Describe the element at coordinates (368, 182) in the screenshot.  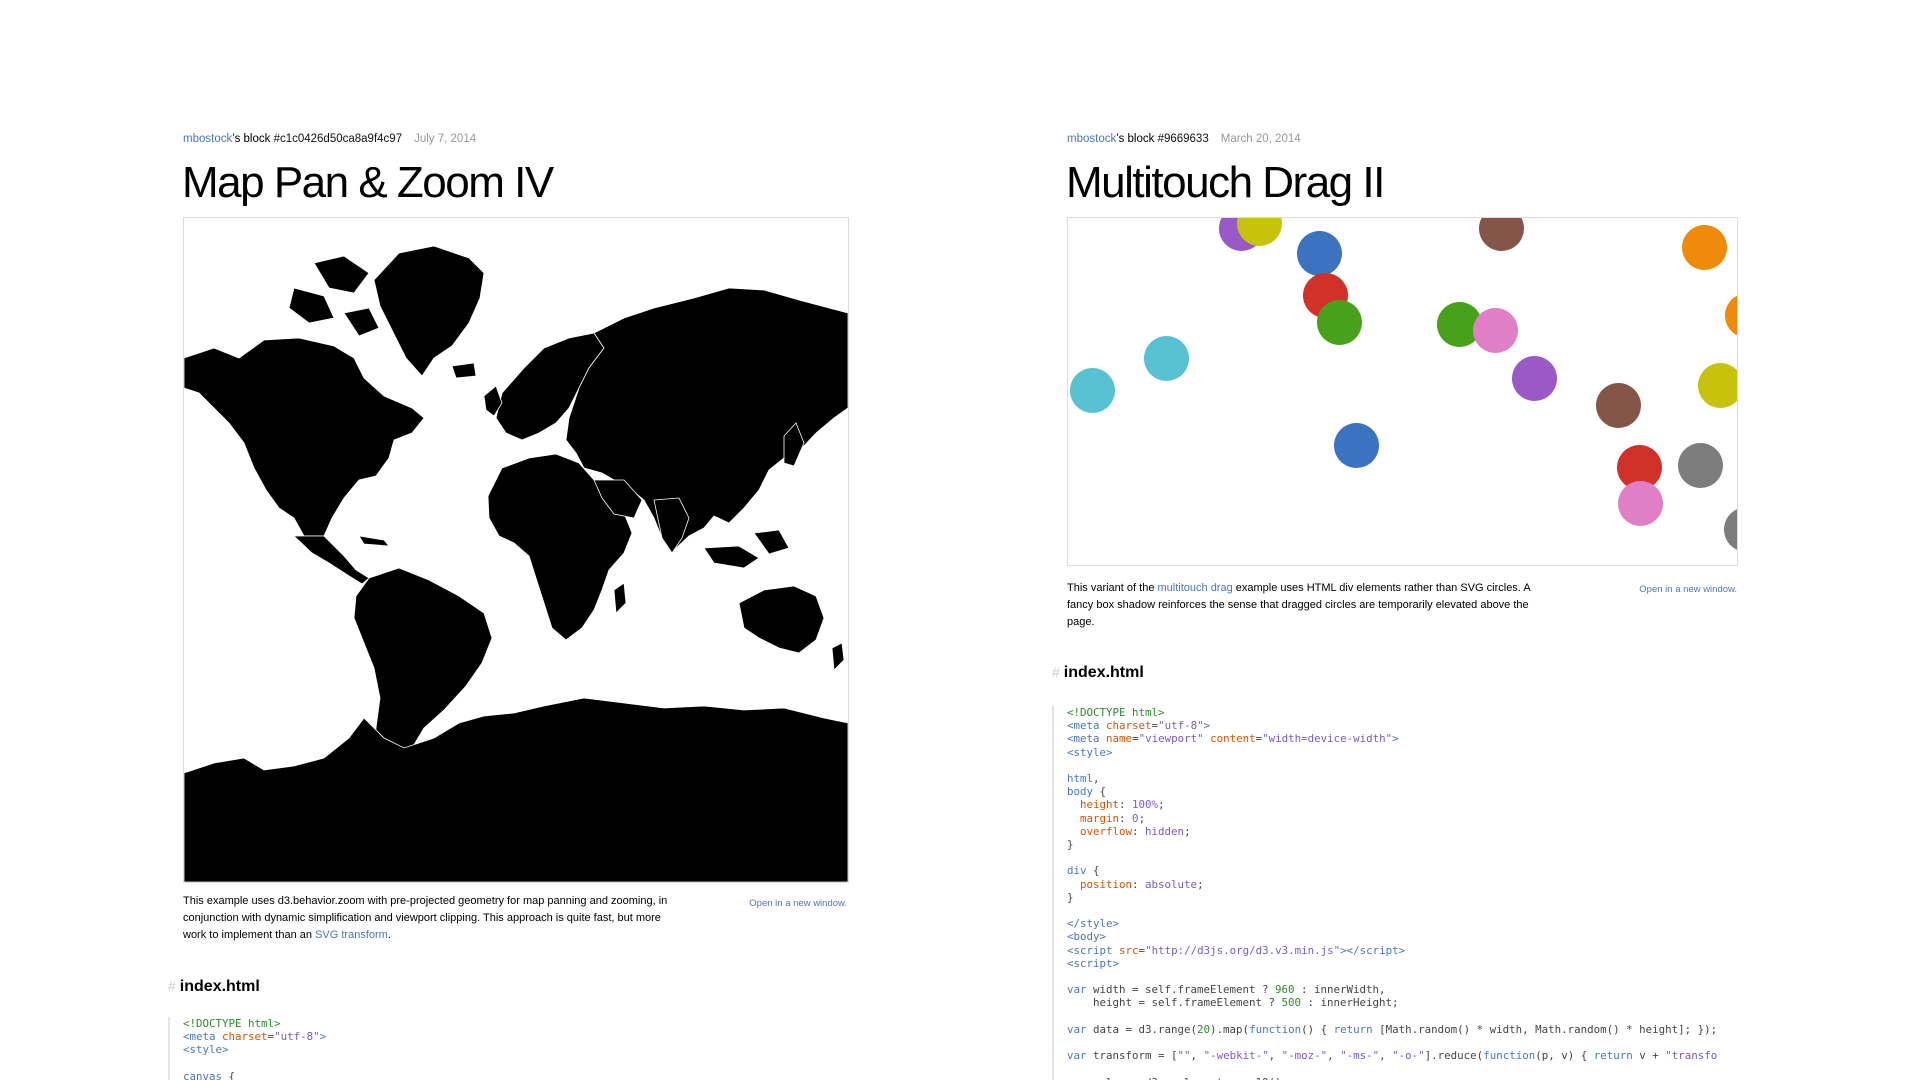
I see `page-title: Map Pan & Zoom IV` at that location.